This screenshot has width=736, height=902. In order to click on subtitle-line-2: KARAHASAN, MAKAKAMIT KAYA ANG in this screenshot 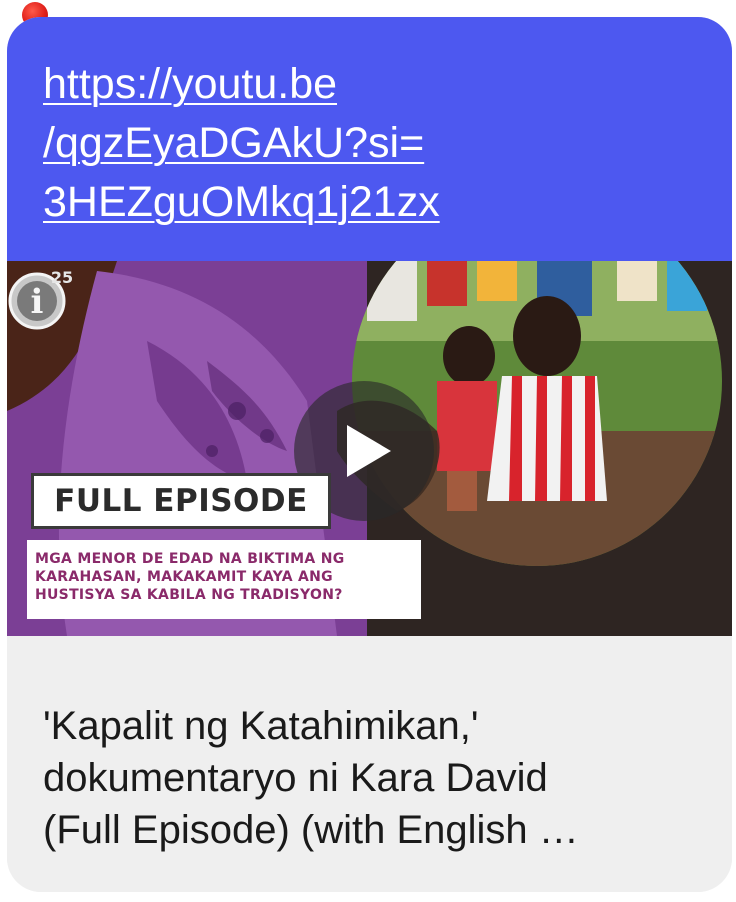, I will do `click(184, 577)`.